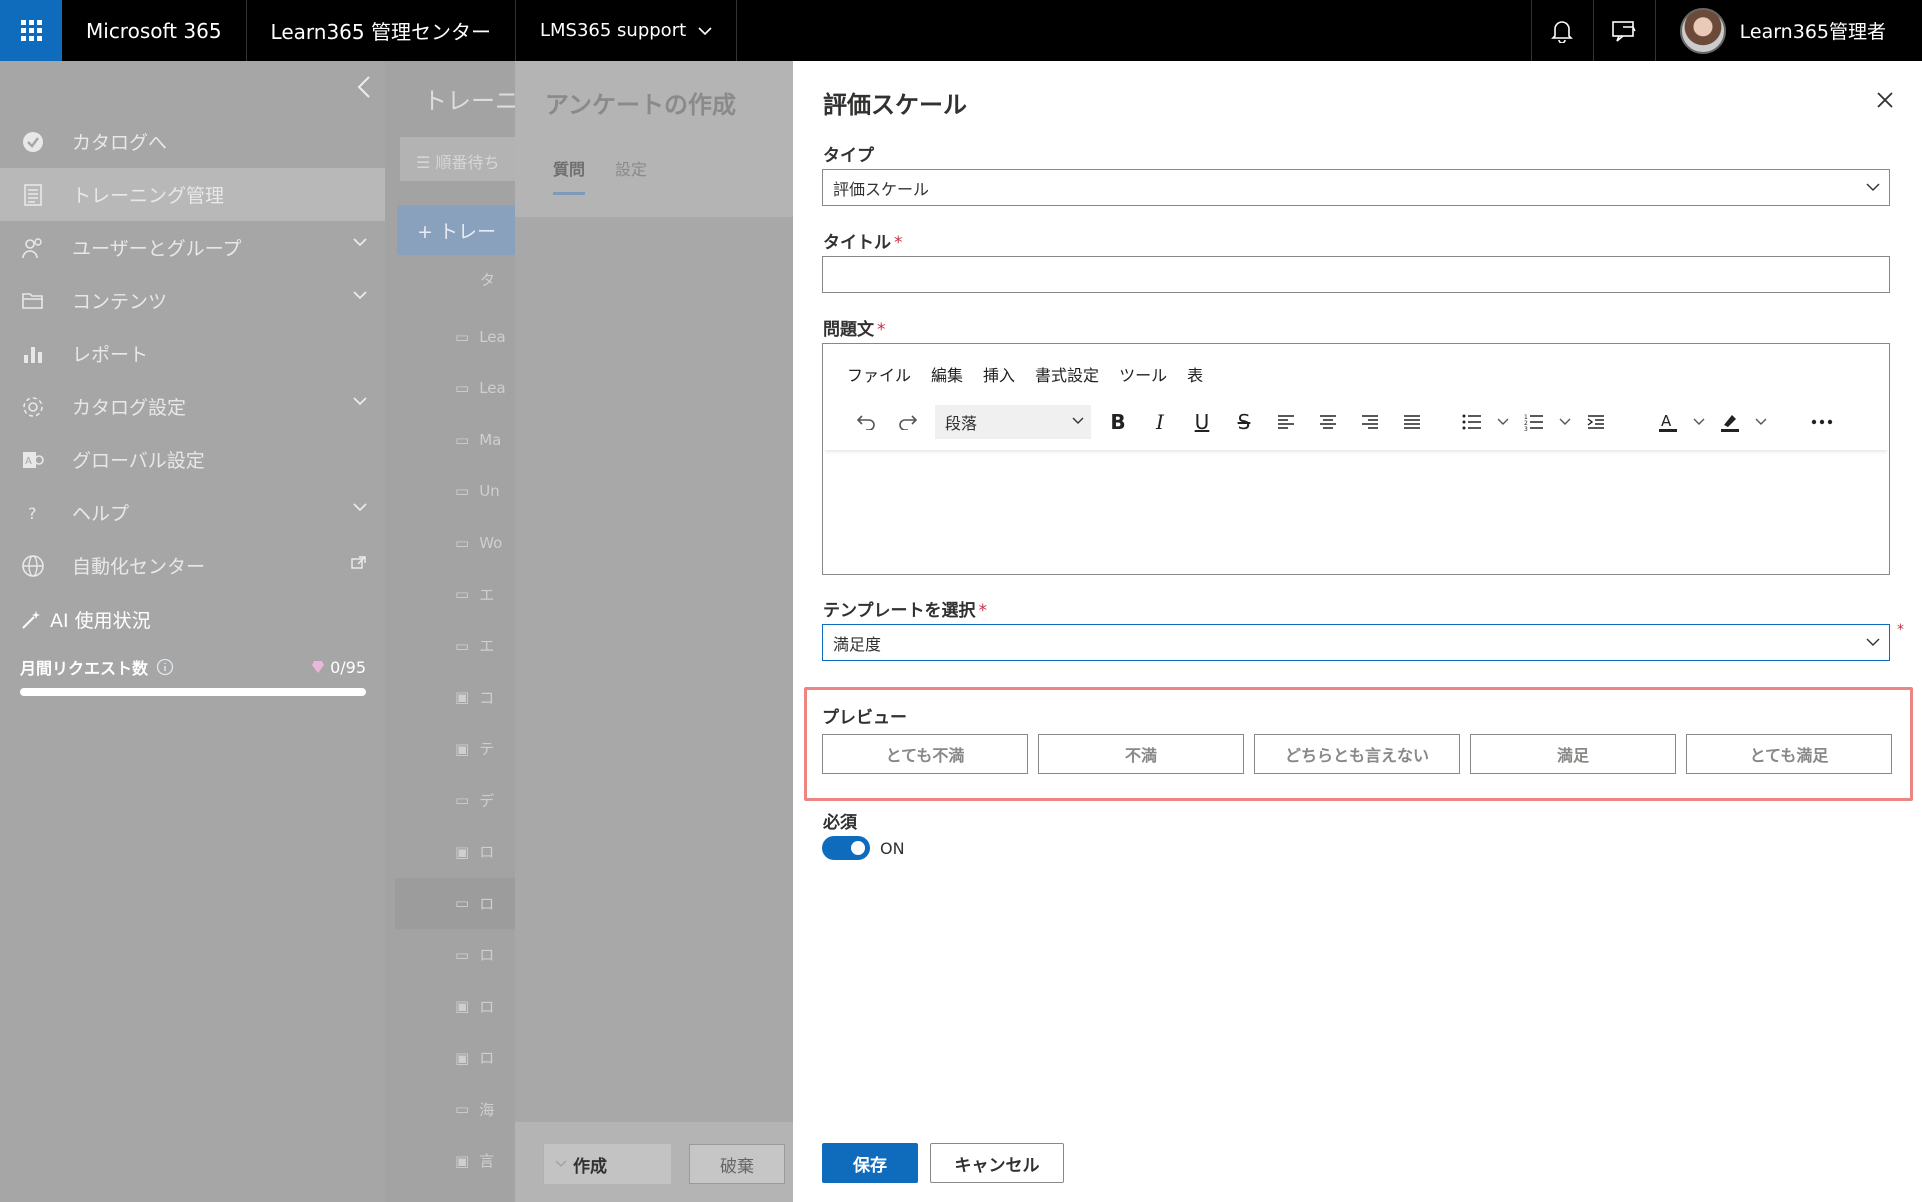 Image resolution: width=1922 pixels, height=1202 pixels. Describe the element at coordinates (1561, 30) in the screenshot. I see `notifications-button` at that location.